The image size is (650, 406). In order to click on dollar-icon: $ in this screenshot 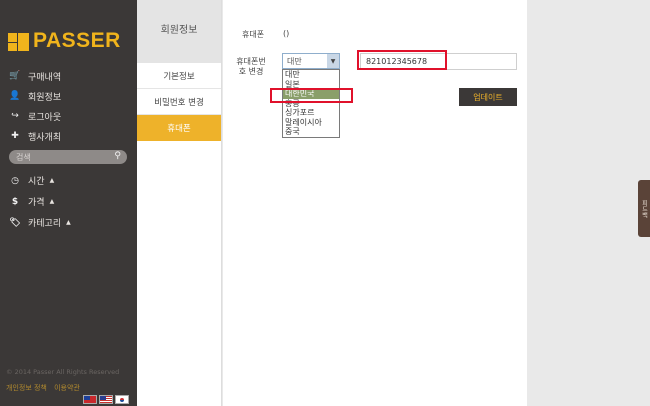, I will do `click(15, 201)`.